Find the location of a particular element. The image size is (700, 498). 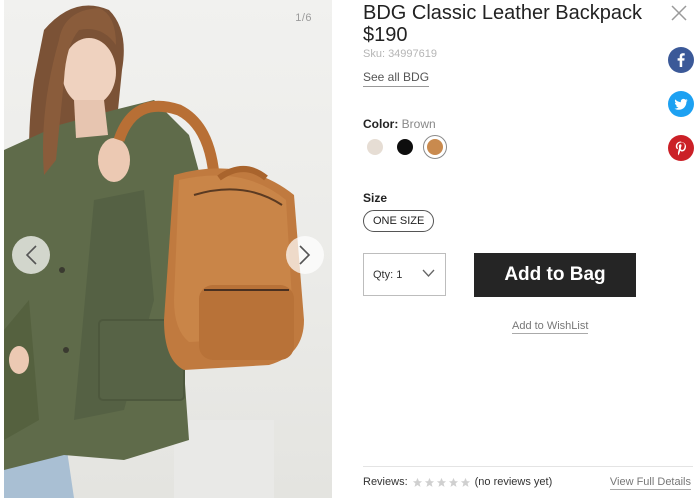

color-label: Color: is located at coordinates (381, 124).